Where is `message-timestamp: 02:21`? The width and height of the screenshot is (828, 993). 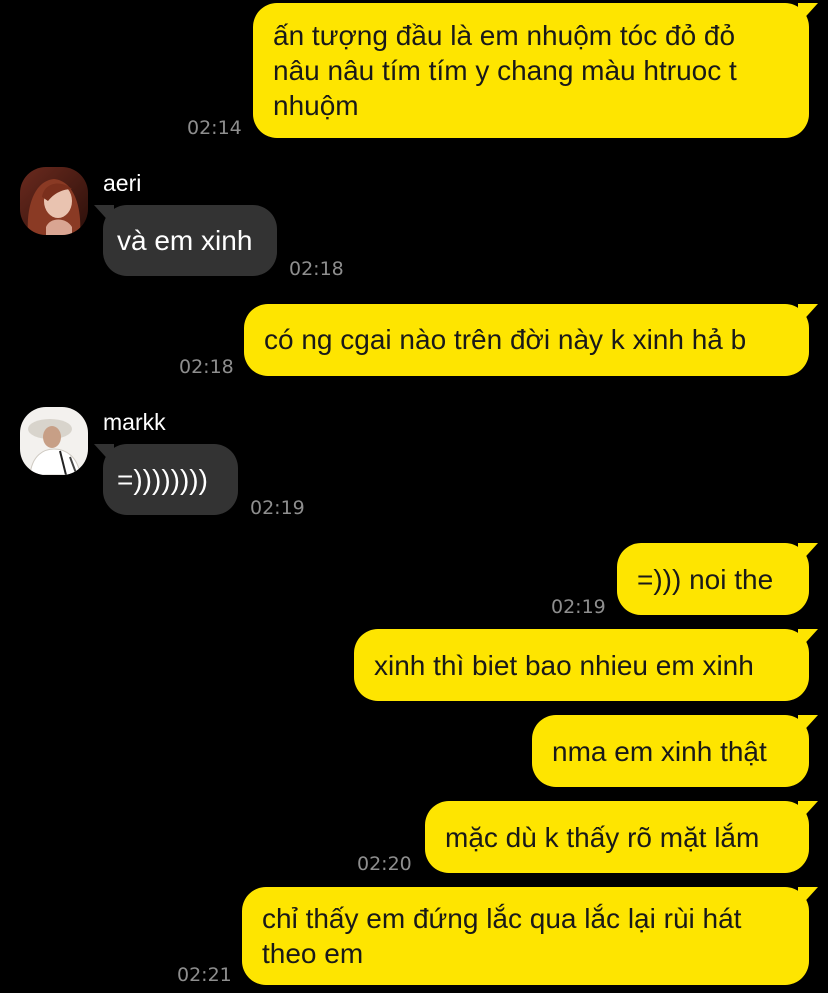 message-timestamp: 02:21 is located at coordinates (204, 975).